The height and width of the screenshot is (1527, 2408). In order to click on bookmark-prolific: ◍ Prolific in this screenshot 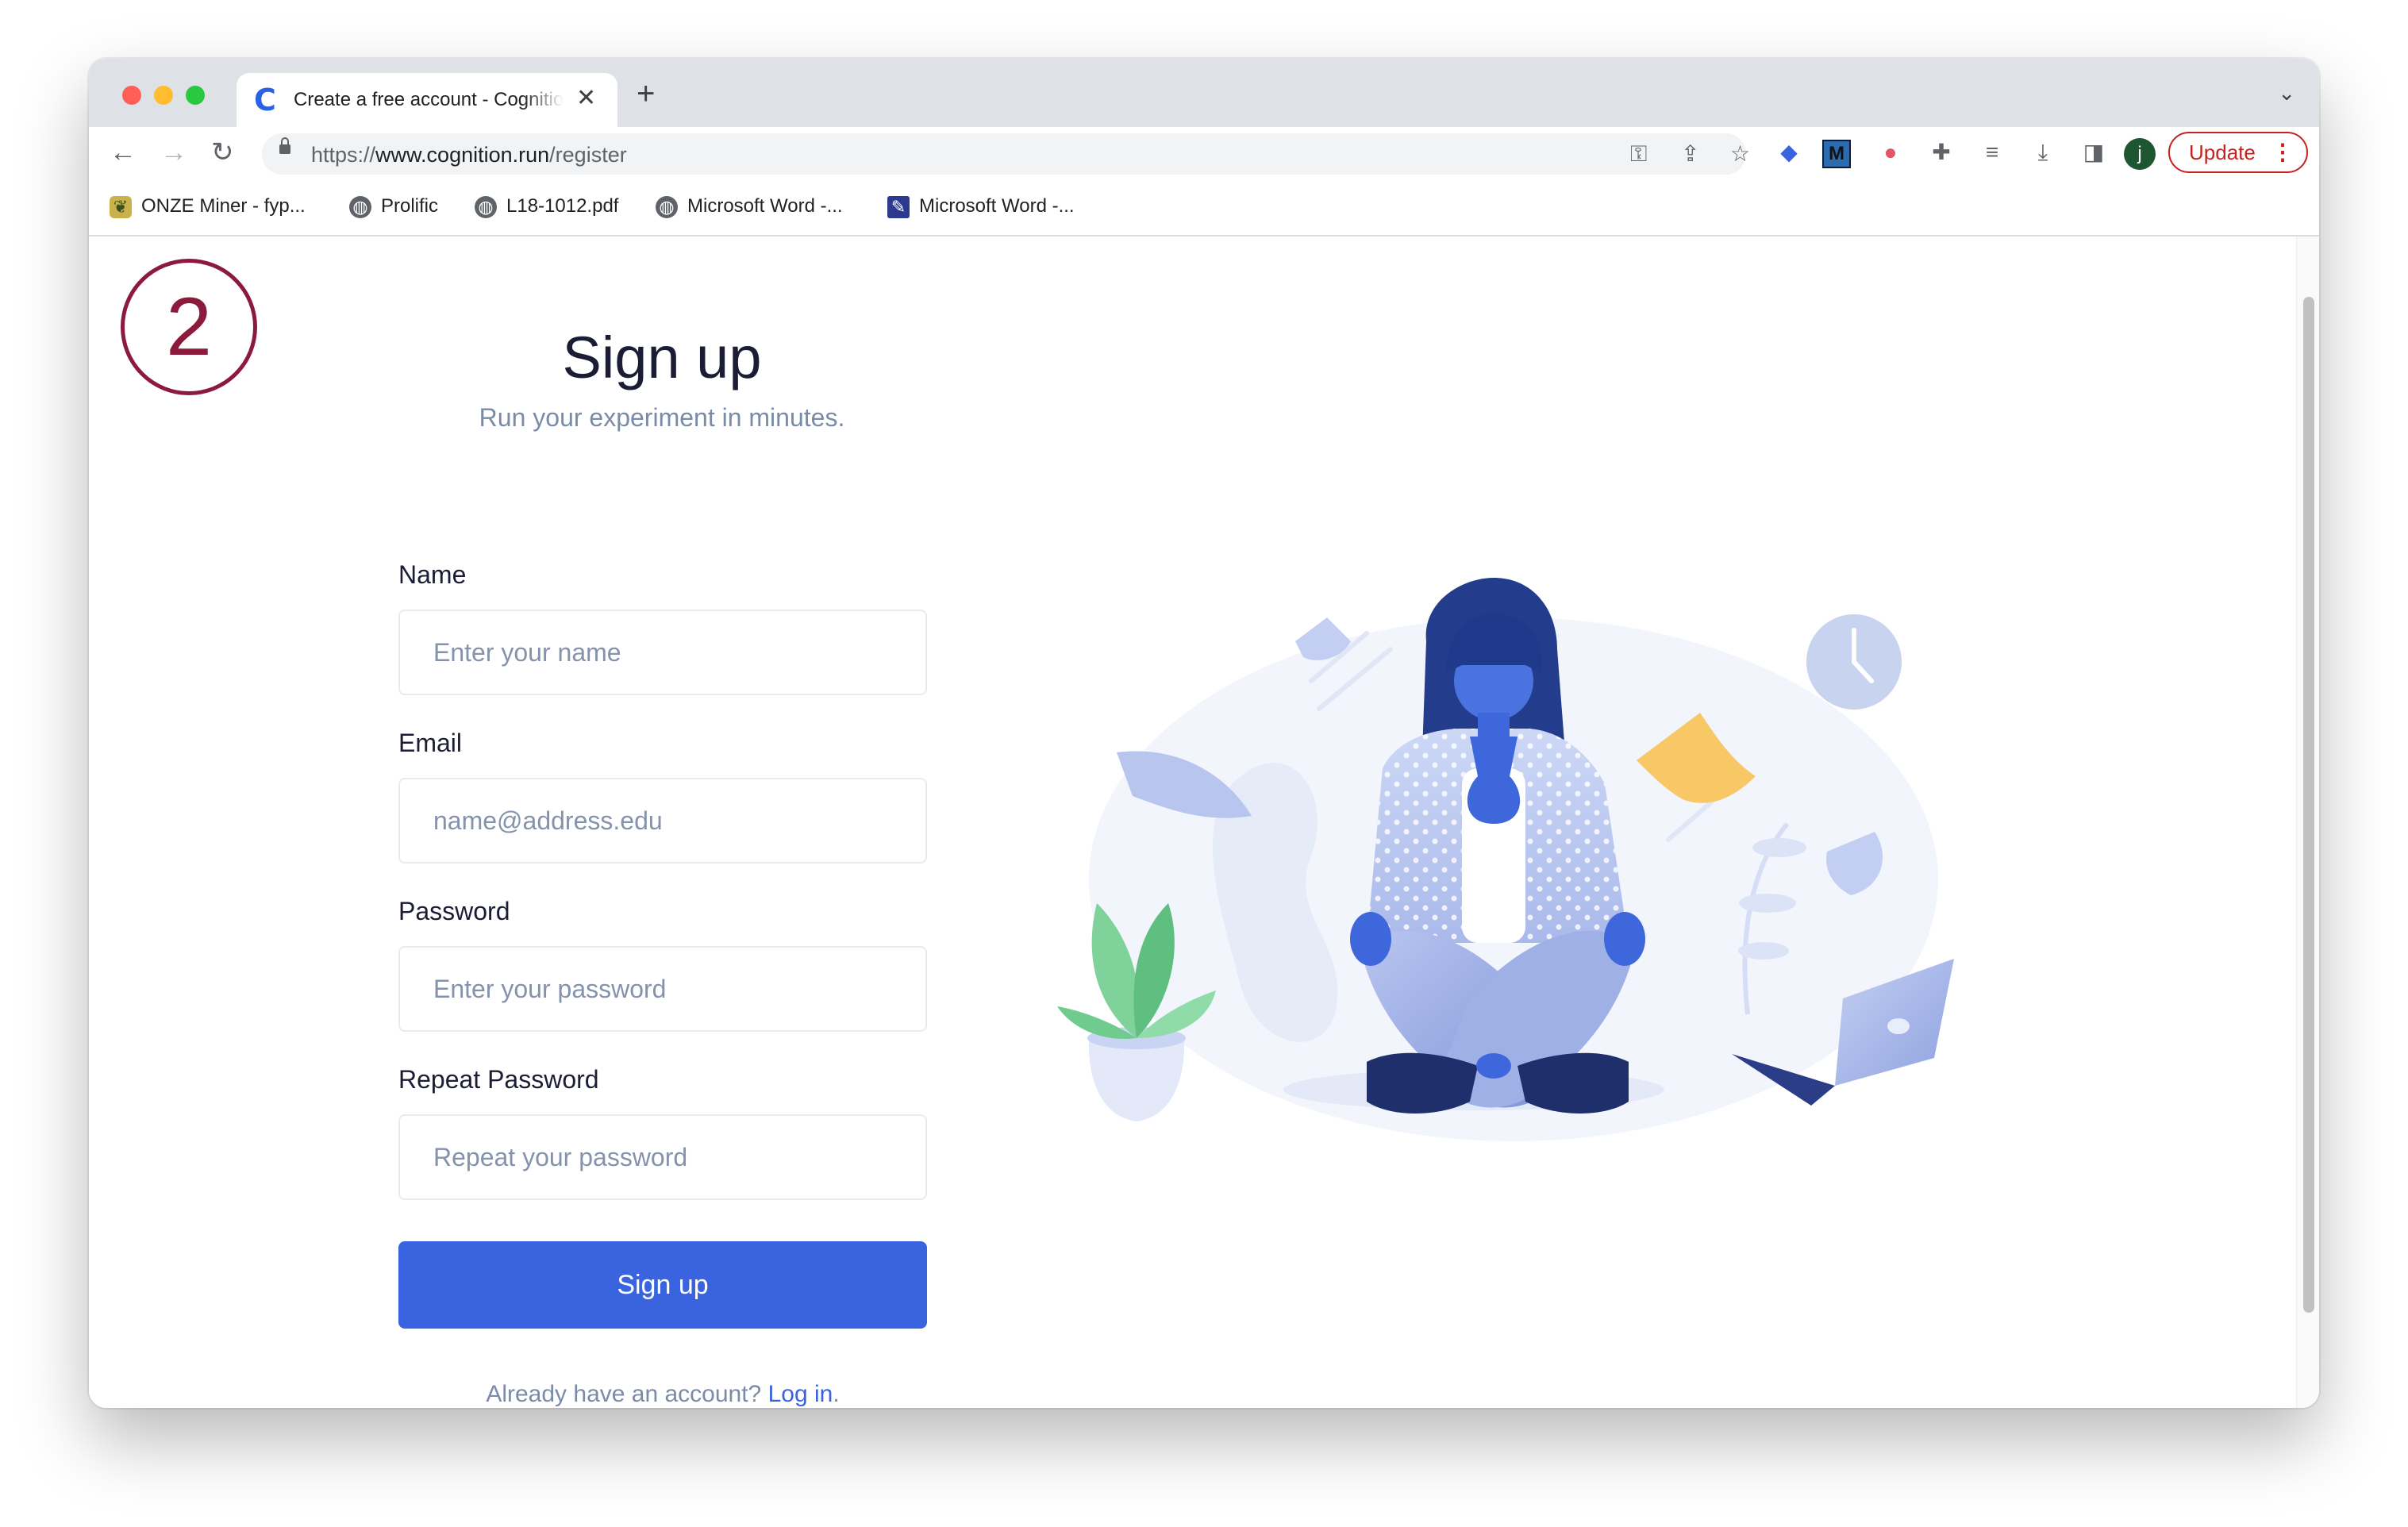, I will do `click(393, 206)`.